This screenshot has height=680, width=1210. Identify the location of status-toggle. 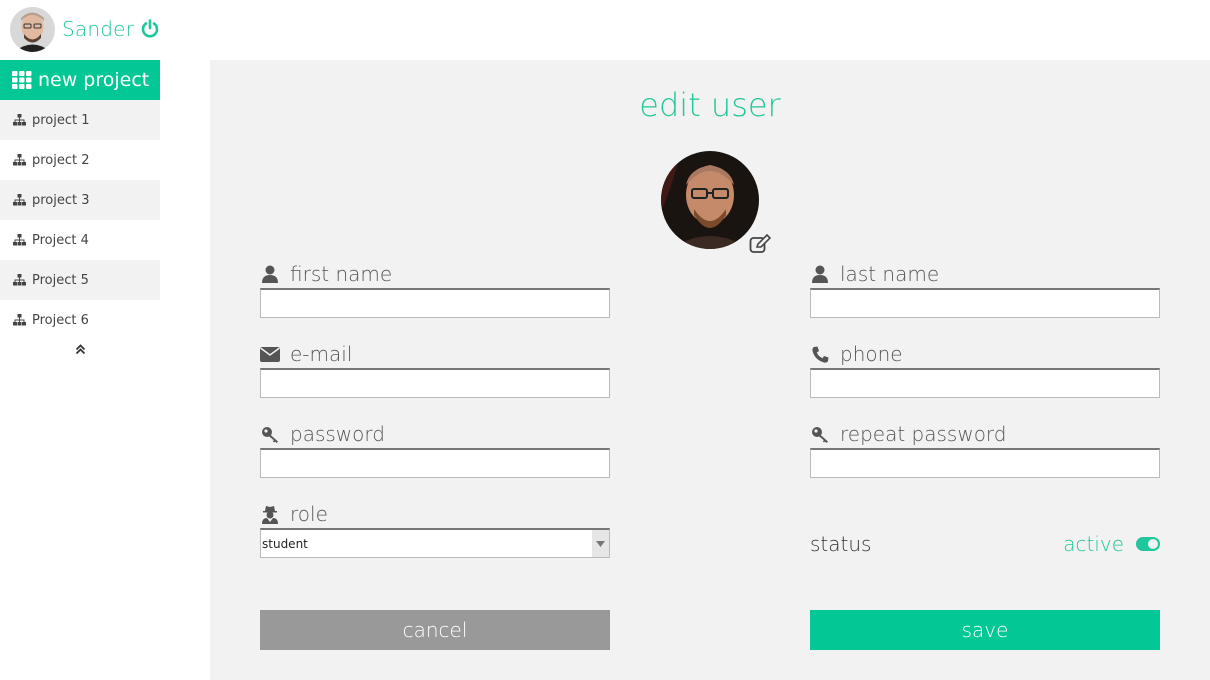
(1148, 544).